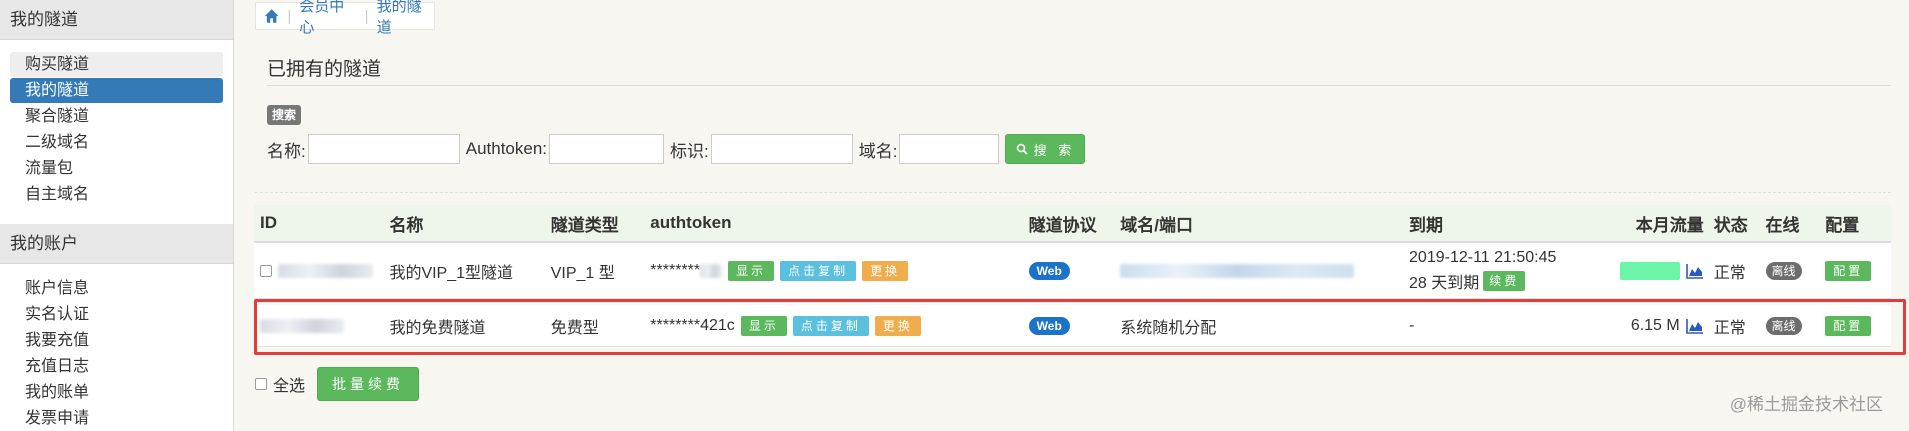  Describe the element at coordinates (1649, 270) in the screenshot. I see `flow-bar` at that location.